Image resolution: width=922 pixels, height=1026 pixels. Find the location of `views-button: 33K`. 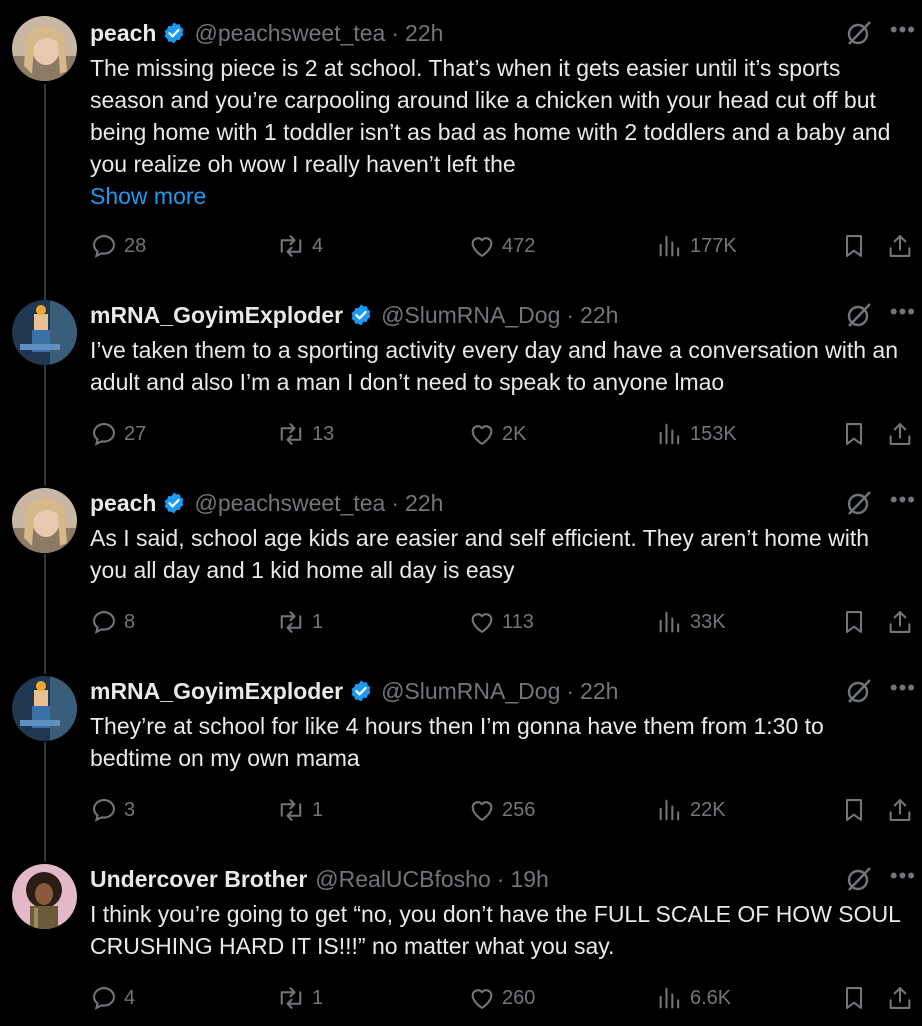

views-button: 33K is located at coordinates (691, 622).